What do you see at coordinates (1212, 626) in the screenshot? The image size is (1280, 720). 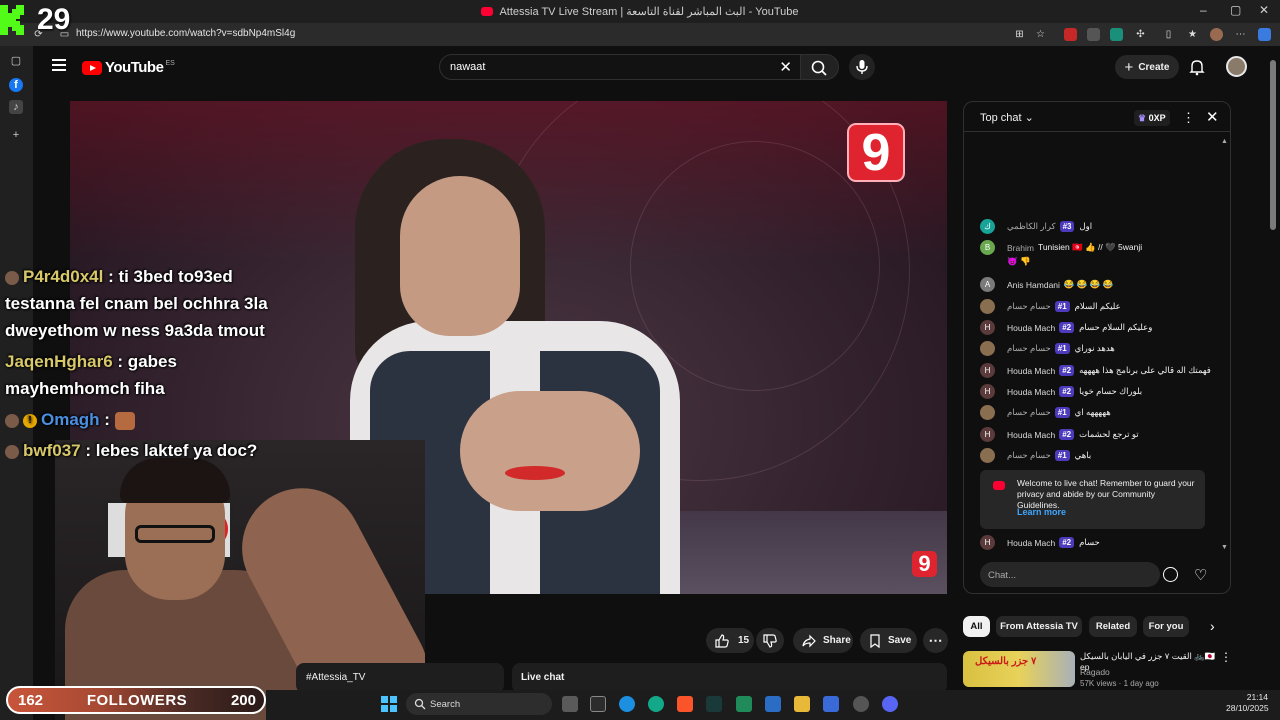 I see `chevron-right-icon: ›` at bounding box center [1212, 626].